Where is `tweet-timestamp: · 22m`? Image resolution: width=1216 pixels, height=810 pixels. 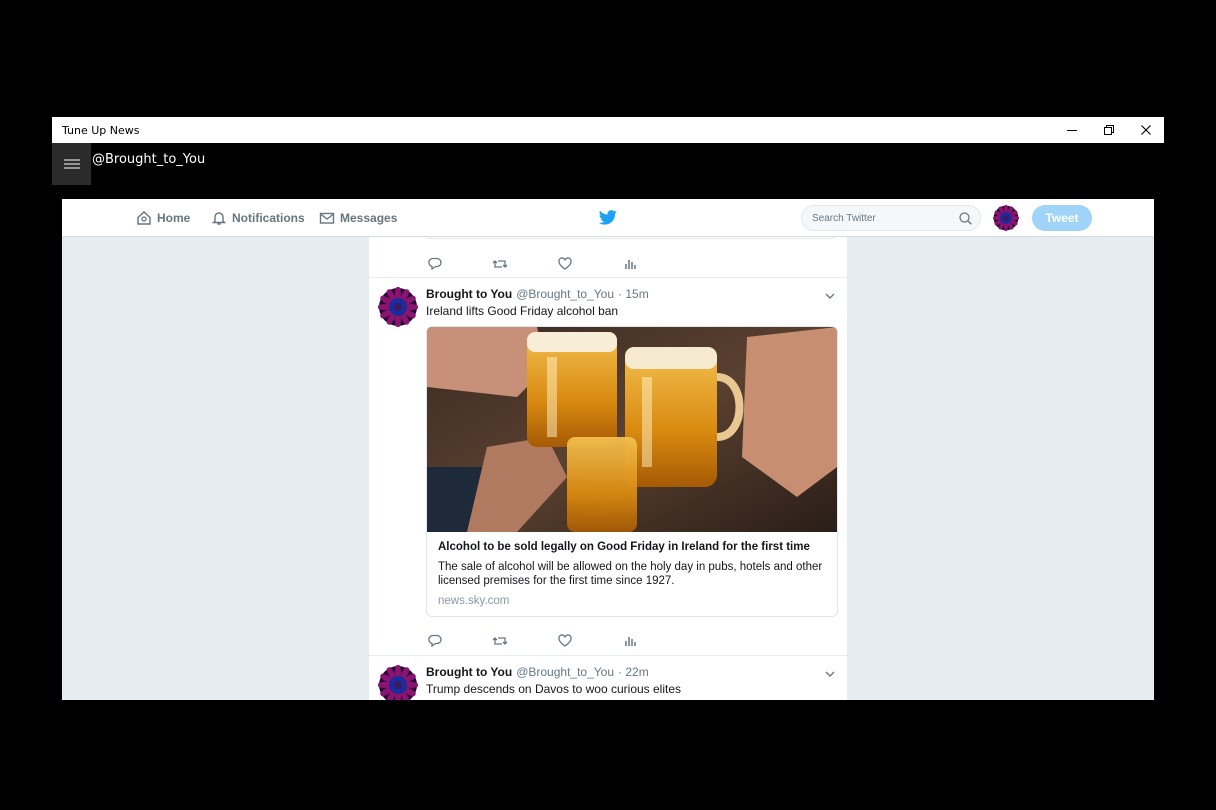 tweet-timestamp: · 22m is located at coordinates (633, 672).